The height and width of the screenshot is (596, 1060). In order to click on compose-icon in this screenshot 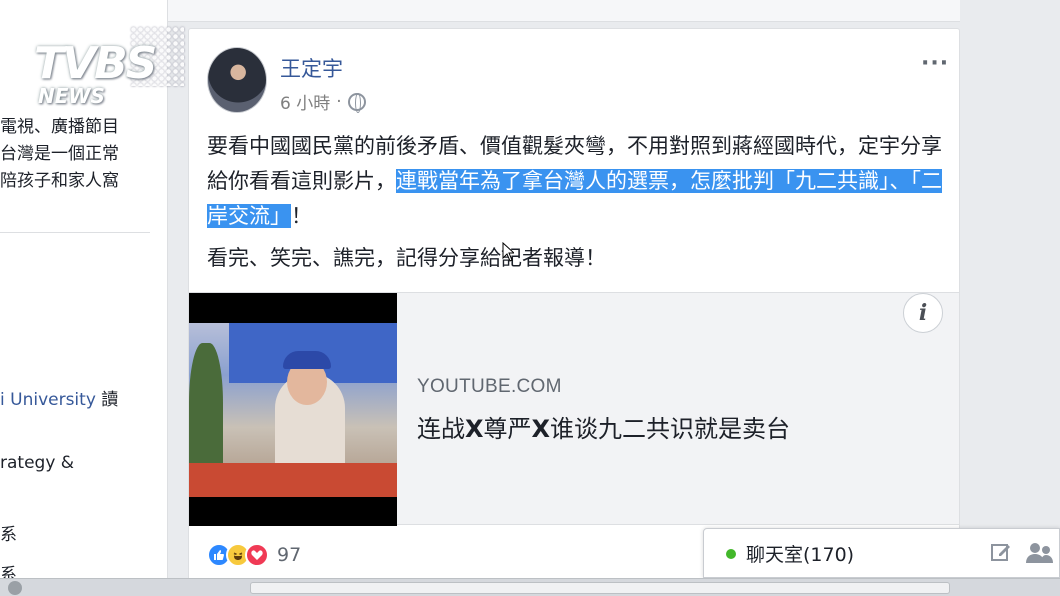, I will do `click(1001, 552)`.